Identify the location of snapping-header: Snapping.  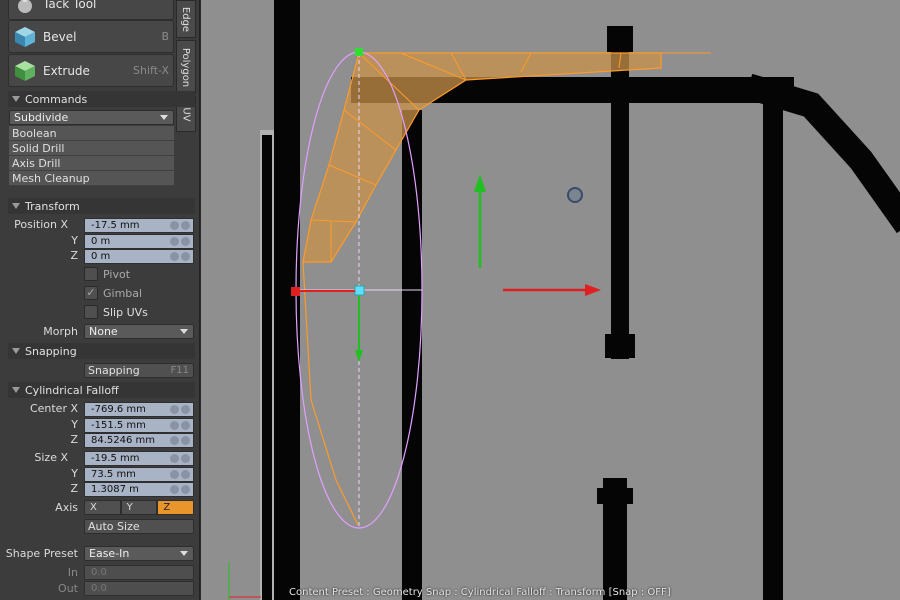
(101, 351).